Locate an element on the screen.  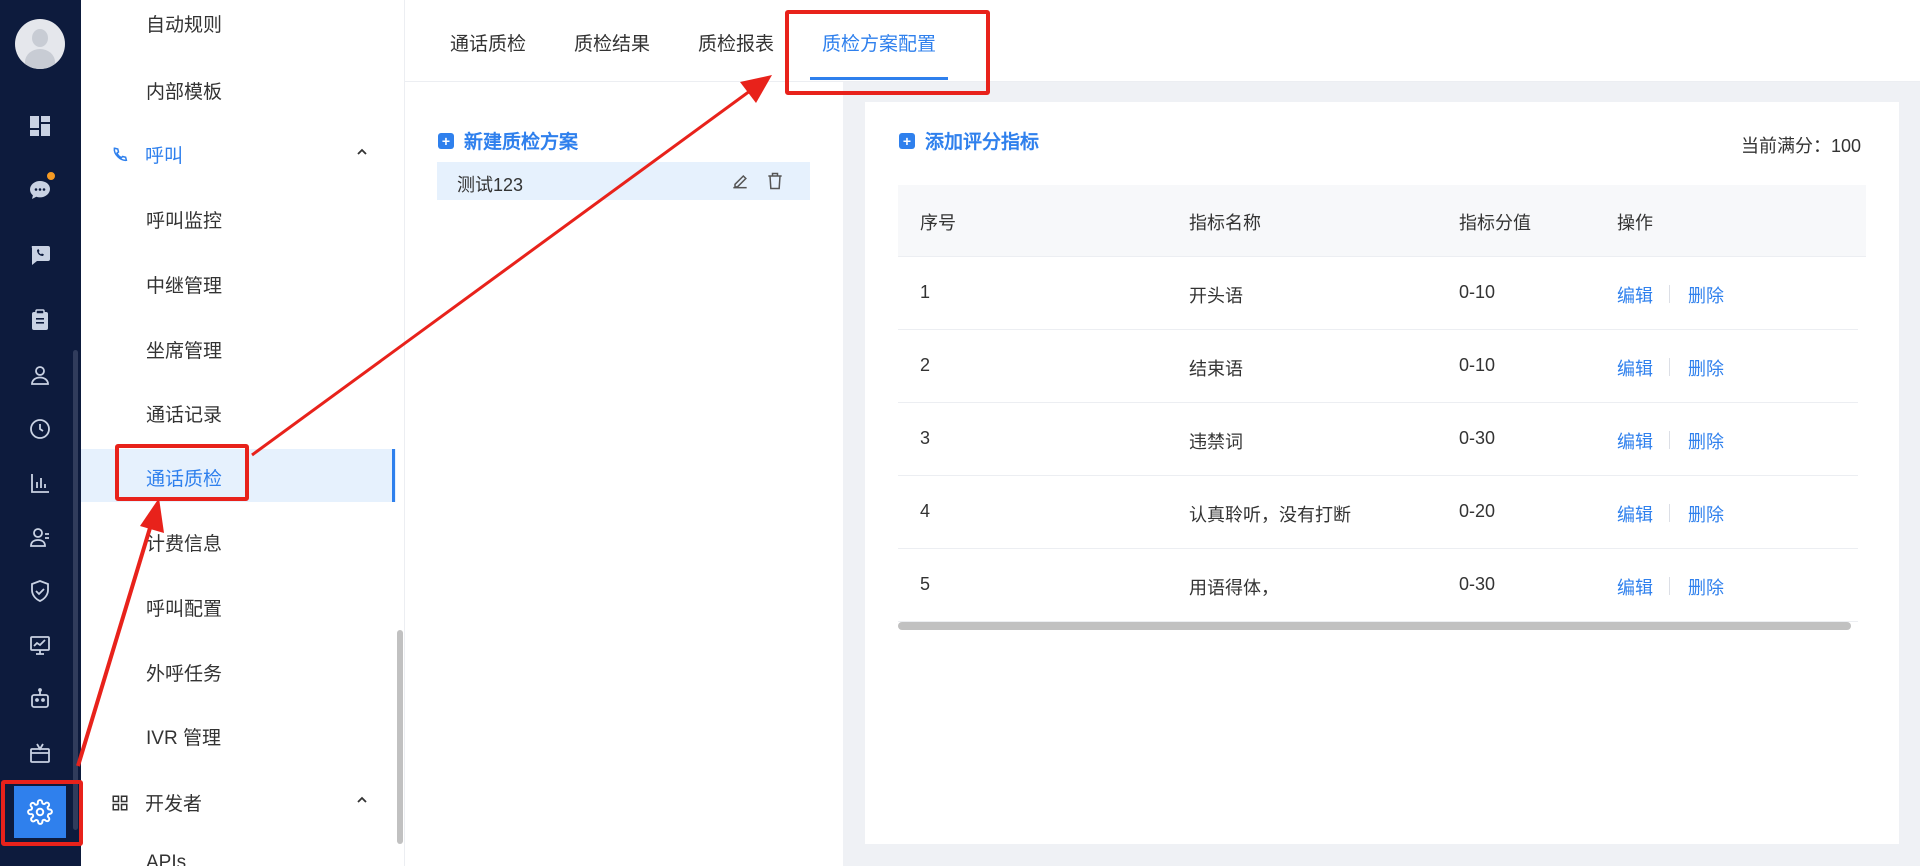
cell-name: 认真聆听，没有打断 is located at coordinates (1270, 515).